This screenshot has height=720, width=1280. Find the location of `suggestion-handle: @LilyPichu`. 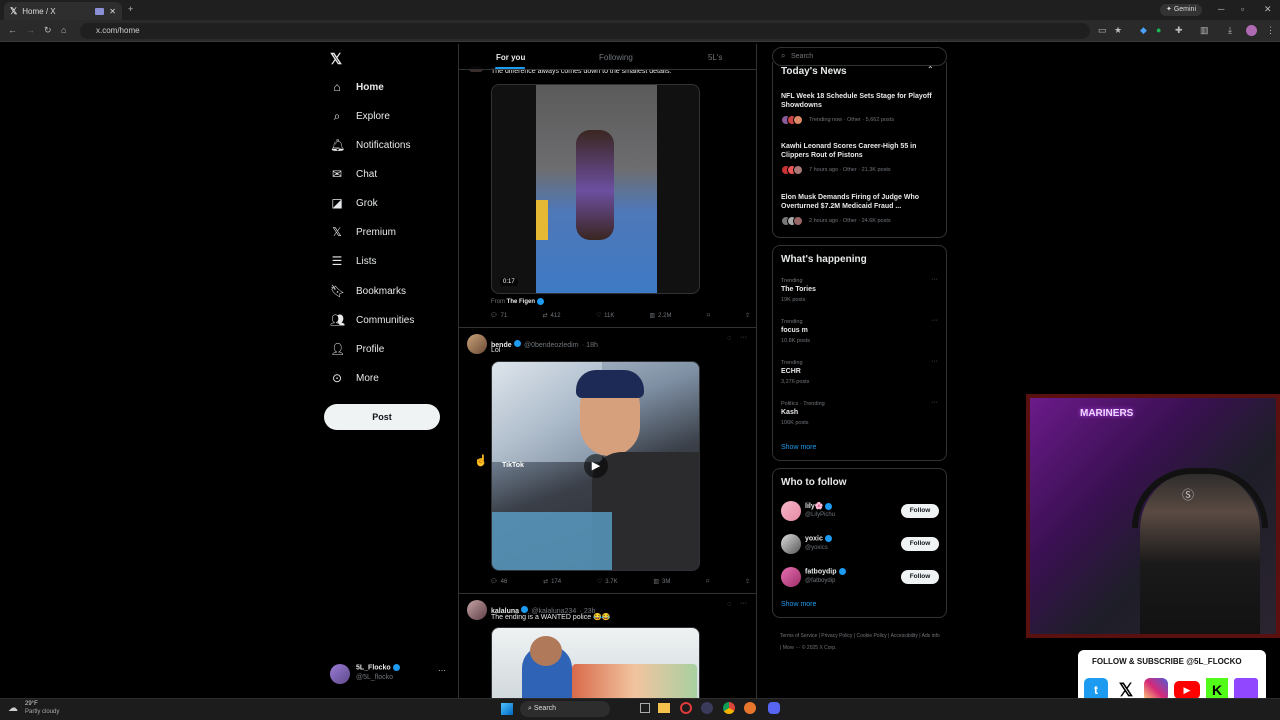

suggestion-handle: @LilyPichu is located at coordinates (820, 515).